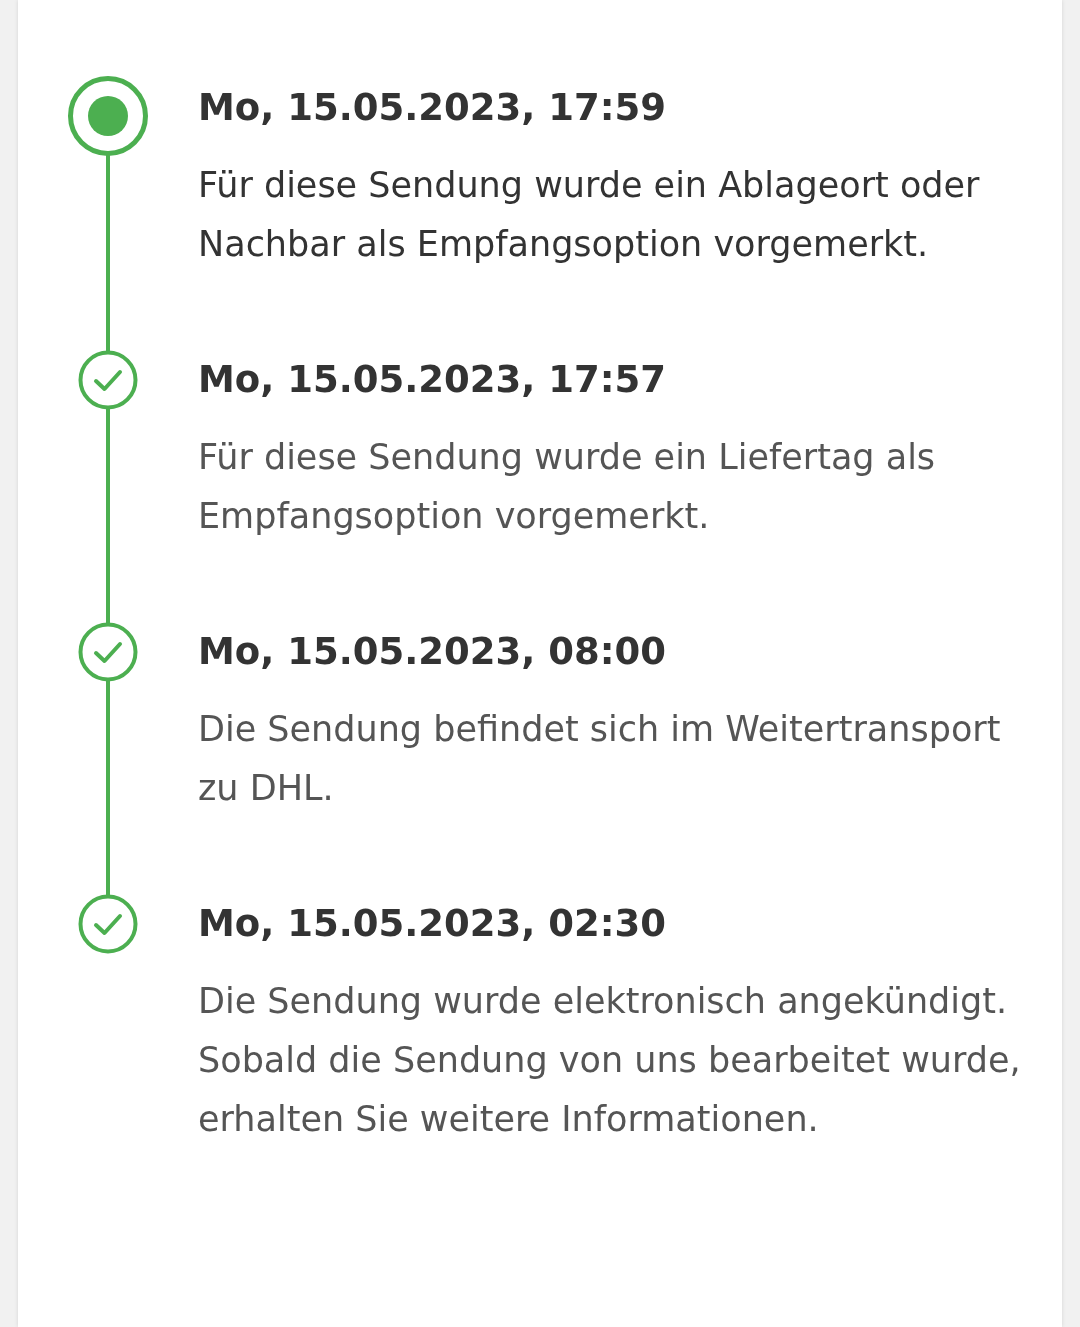  I want to click on event-description: Für diese Sendung wurde ein Ablageort oder Nachbar als Empfangsoption vorgemerkt., so click(589, 215).